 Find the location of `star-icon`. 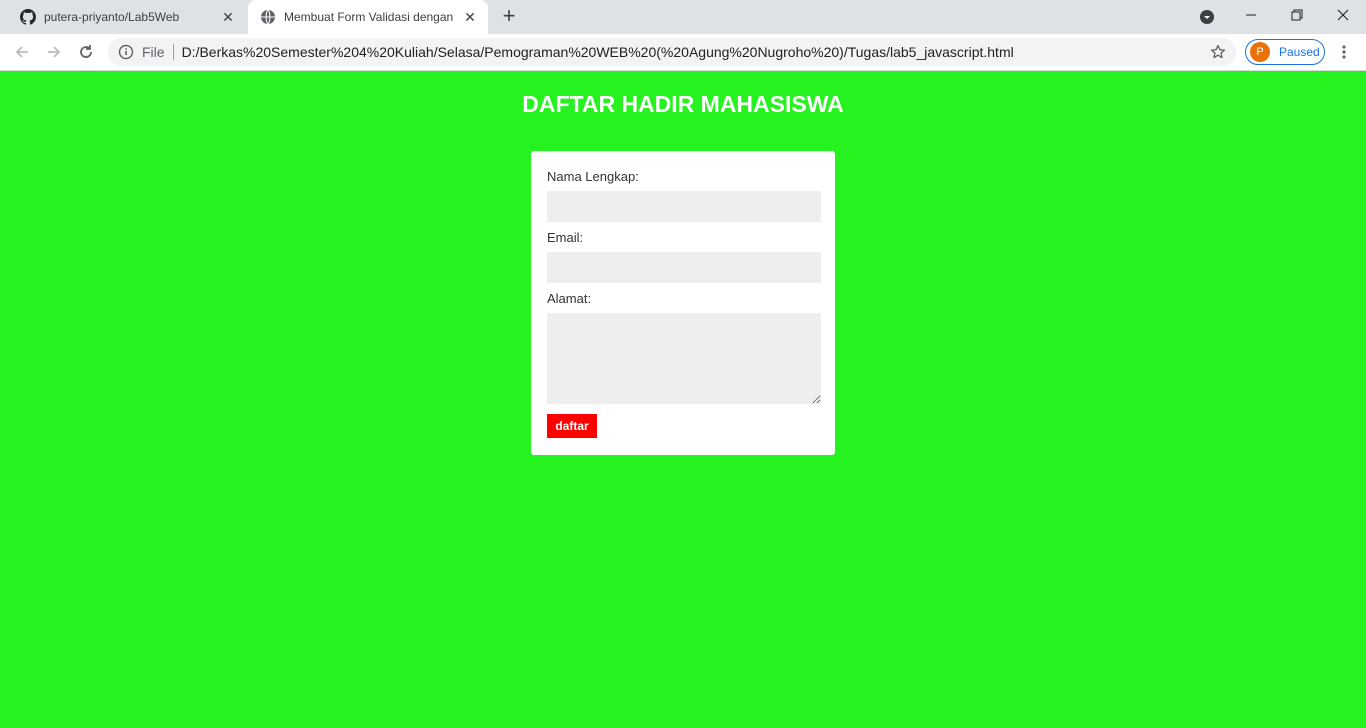

star-icon is located at coordinates (1218, 52).